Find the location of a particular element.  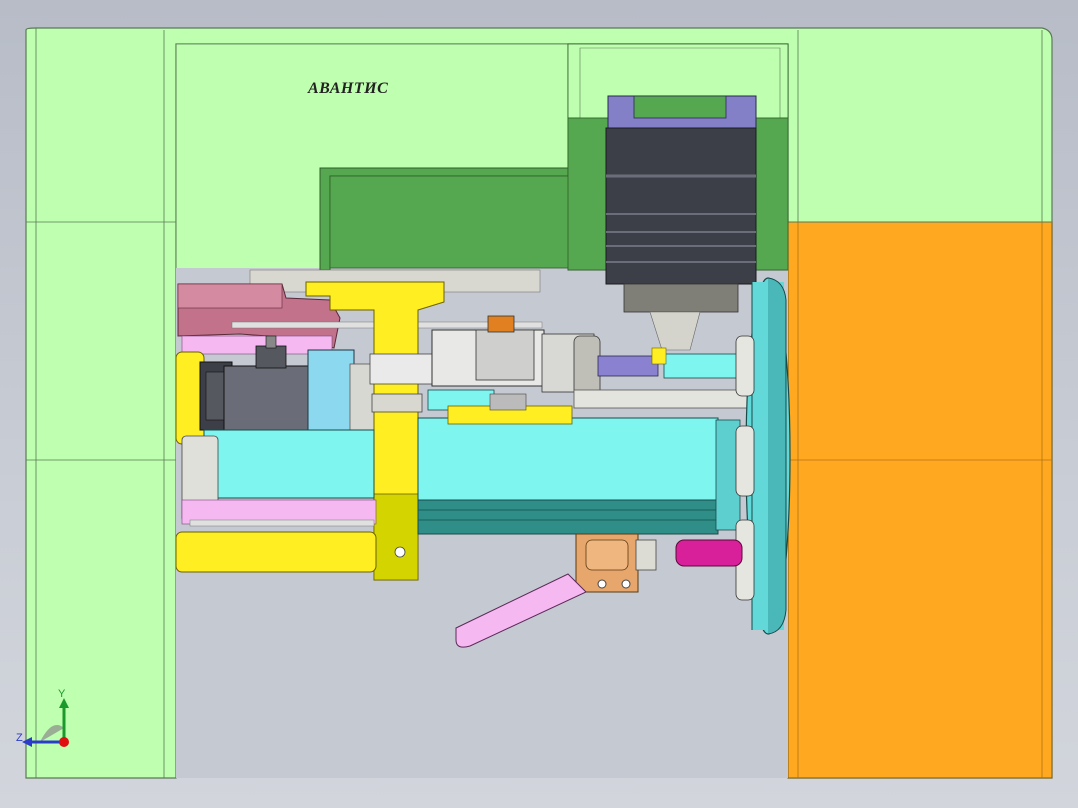

rear-rod is located at coordinates (628, 366).